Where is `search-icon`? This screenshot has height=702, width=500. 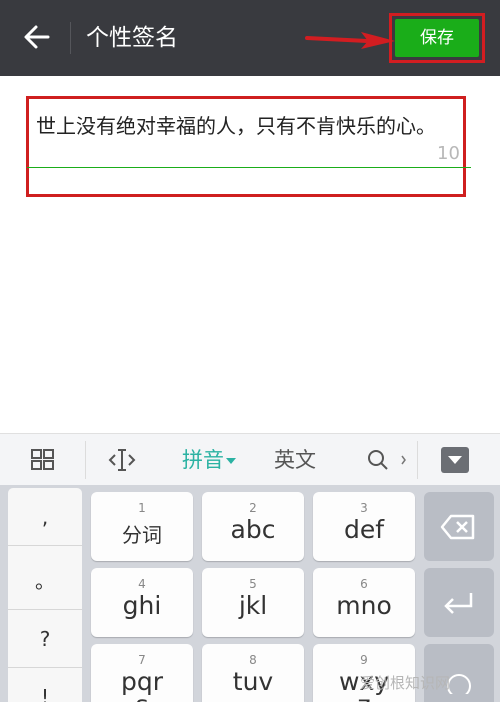 search-icon is located at coordinates (387, 460).